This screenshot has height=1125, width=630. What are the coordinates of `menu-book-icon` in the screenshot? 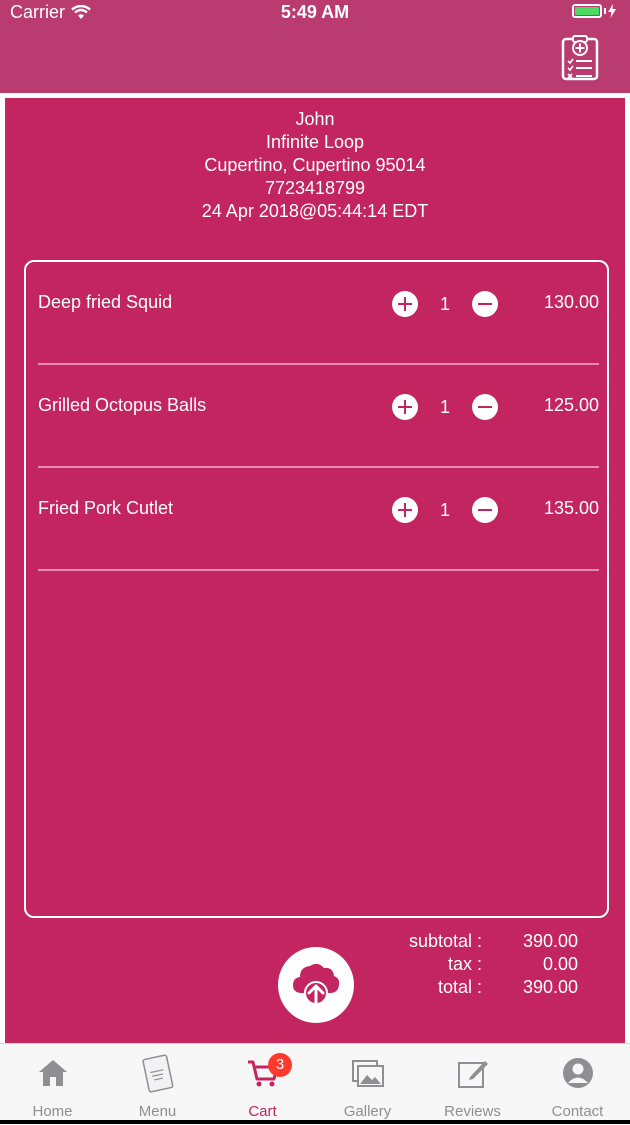 It's located at (158, 1073).